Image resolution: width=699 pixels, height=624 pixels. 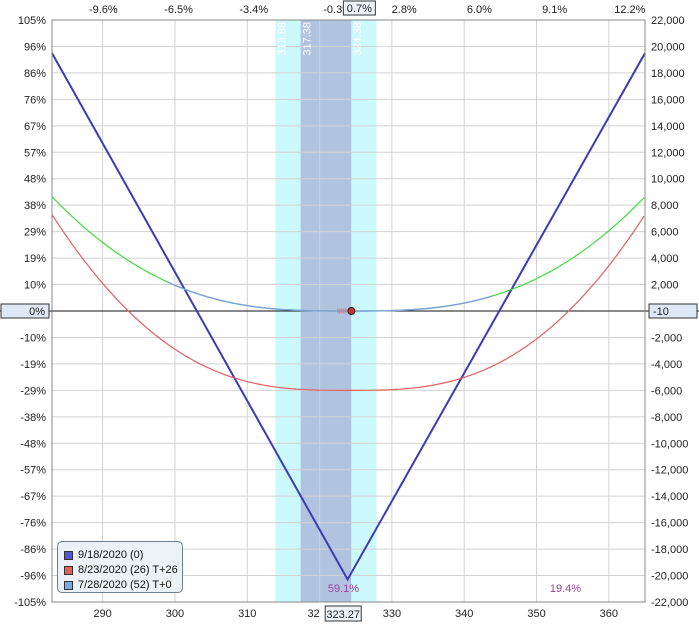 I want to click on y-left-tick-label: 19%, so click(x=35, y=259).